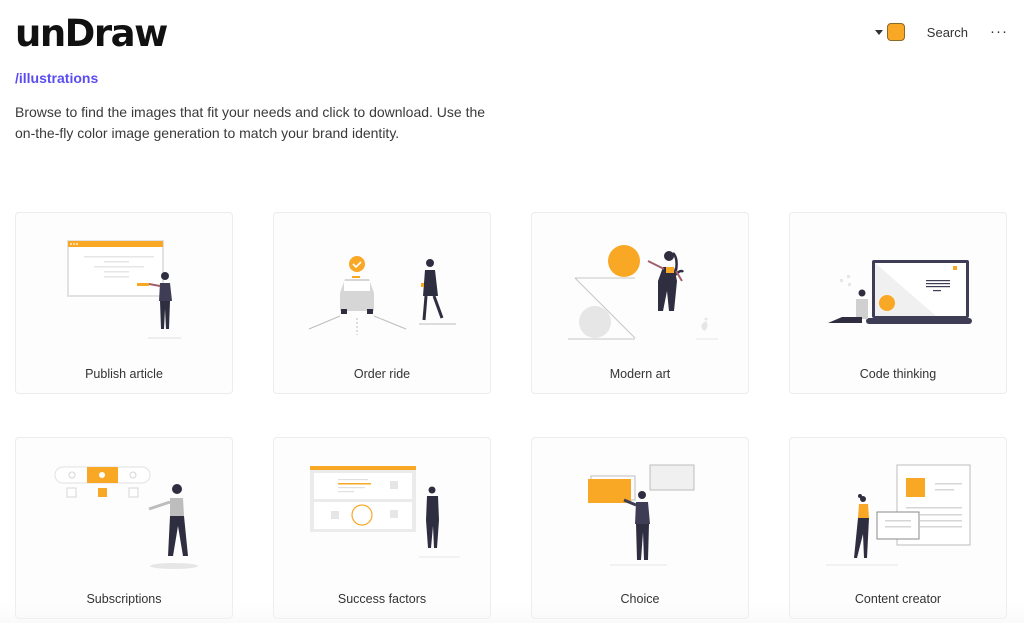 The height and width of the screenshot is (623, 1024). I want to click on code-thinking-illustration, so click(900, 292).